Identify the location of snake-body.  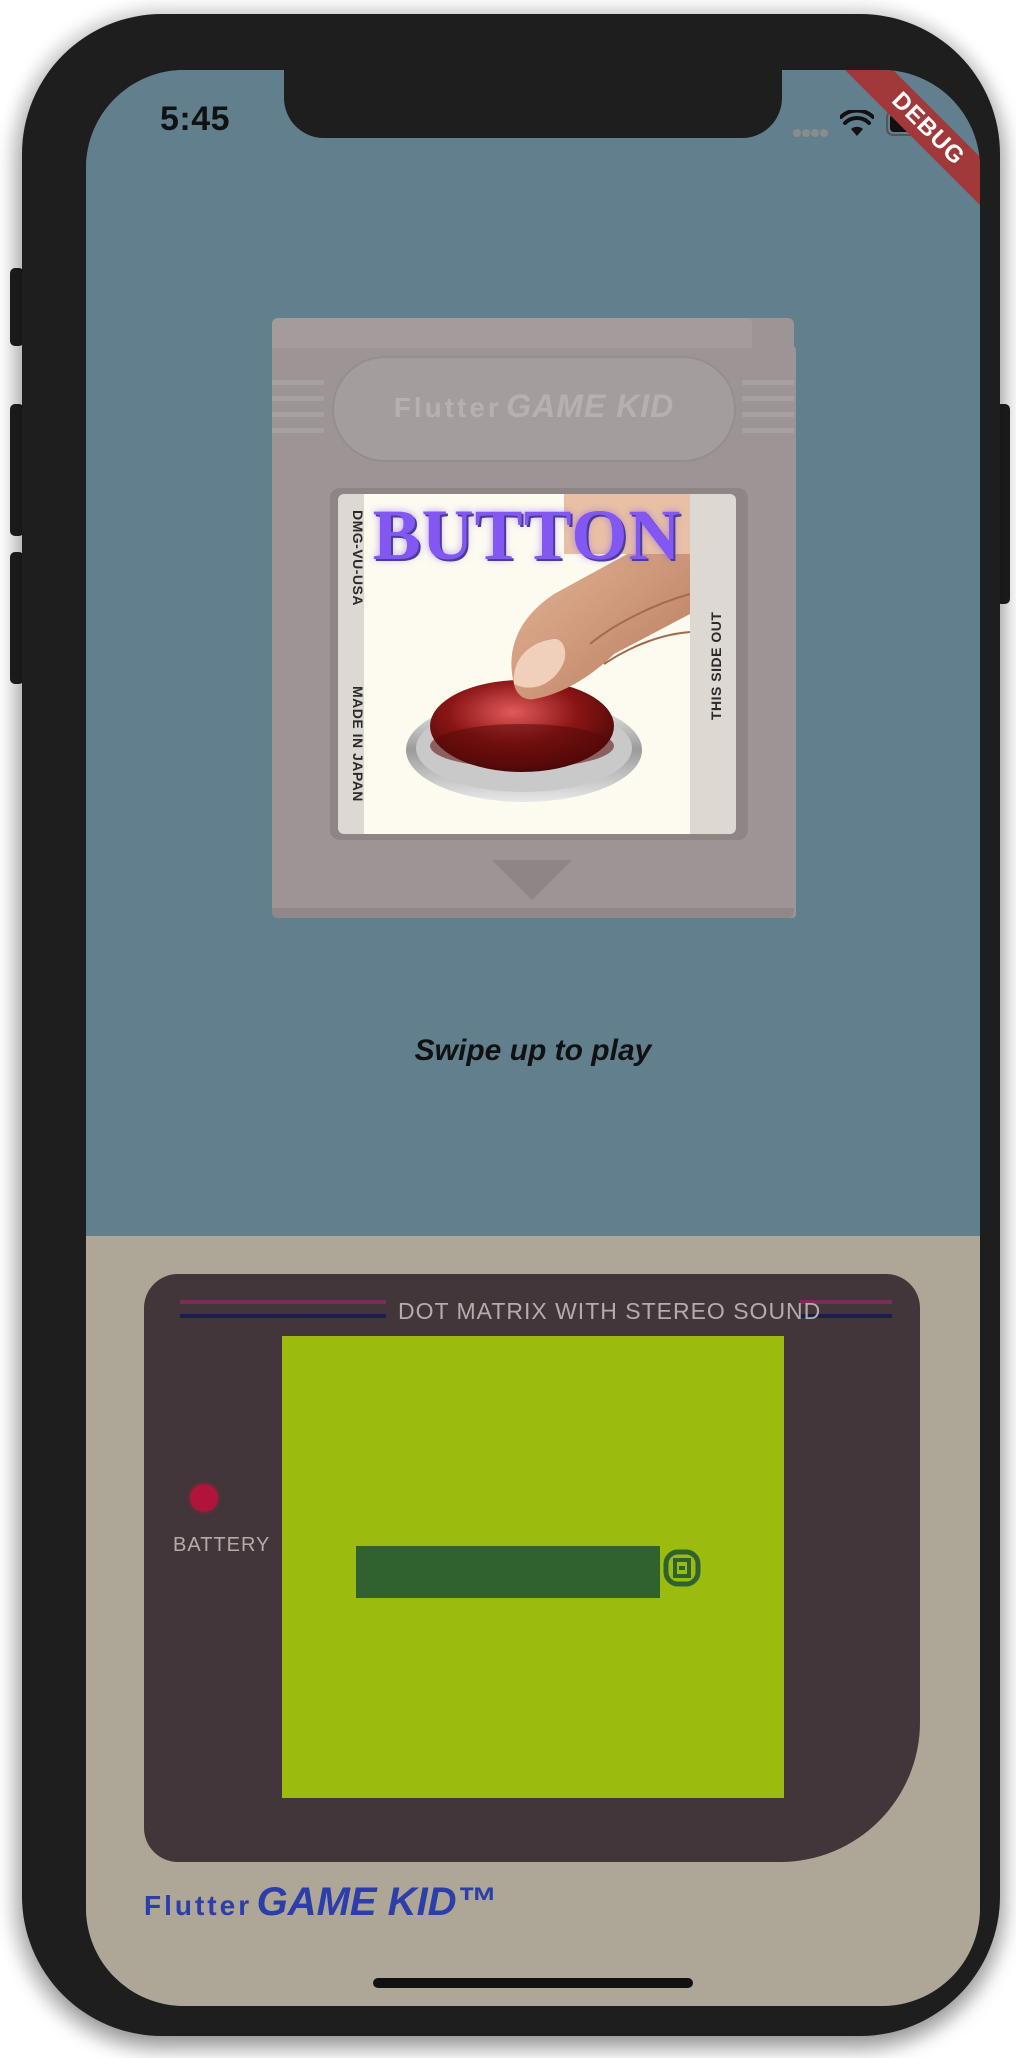
(508, 1572).